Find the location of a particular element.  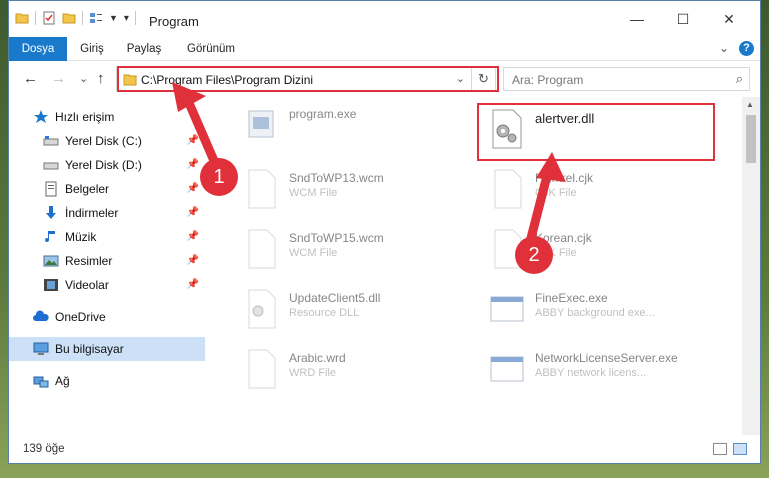

step-1-badge: 1 is located at coordinates (219, 177).